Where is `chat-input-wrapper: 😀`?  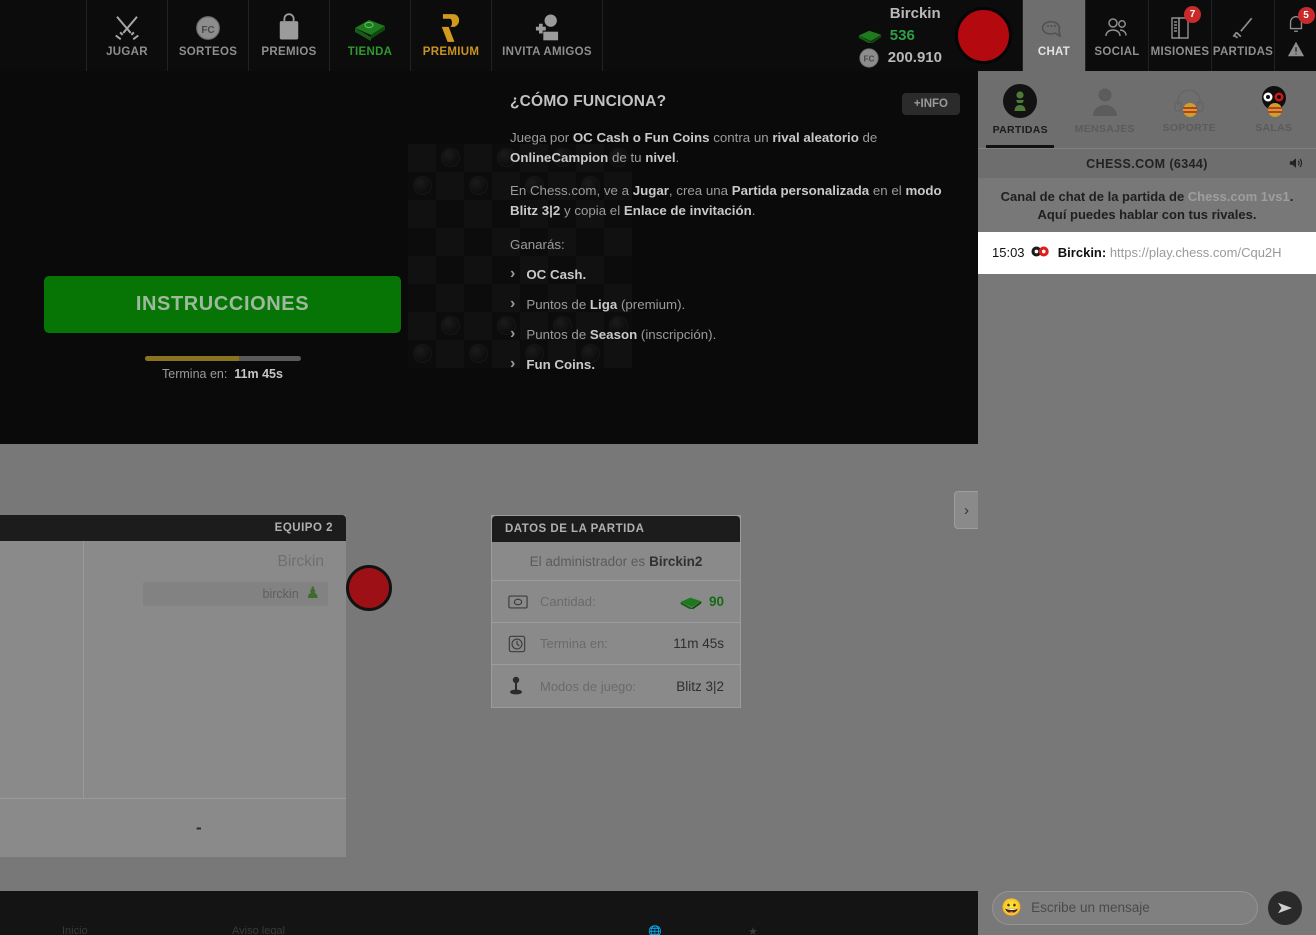 chat-input-wrapper: 😀 is located at coordinates (1125, 907).